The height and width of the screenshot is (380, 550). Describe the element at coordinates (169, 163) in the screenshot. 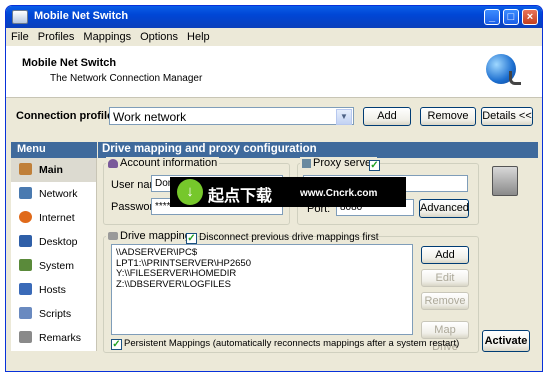

I see `account-legend-text: Account information` at that location.